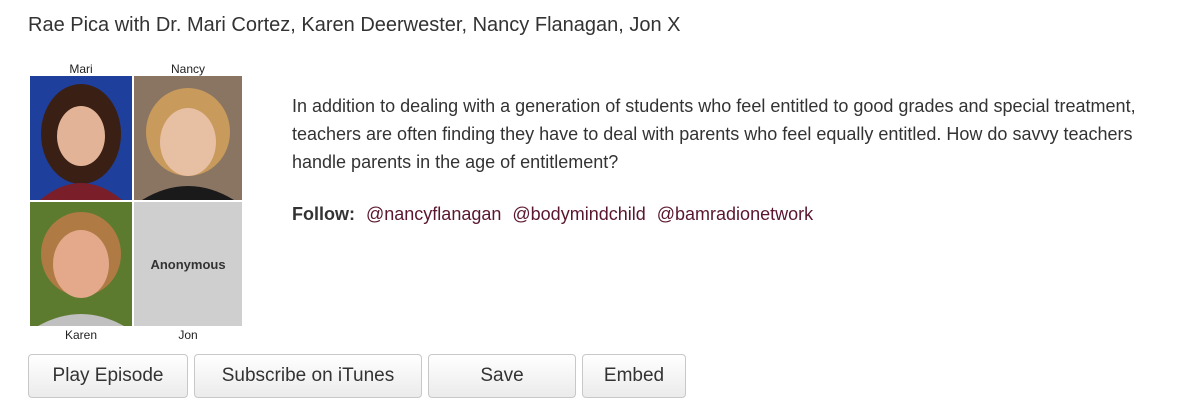  I want to click on photo-mari, so click(81, 138).